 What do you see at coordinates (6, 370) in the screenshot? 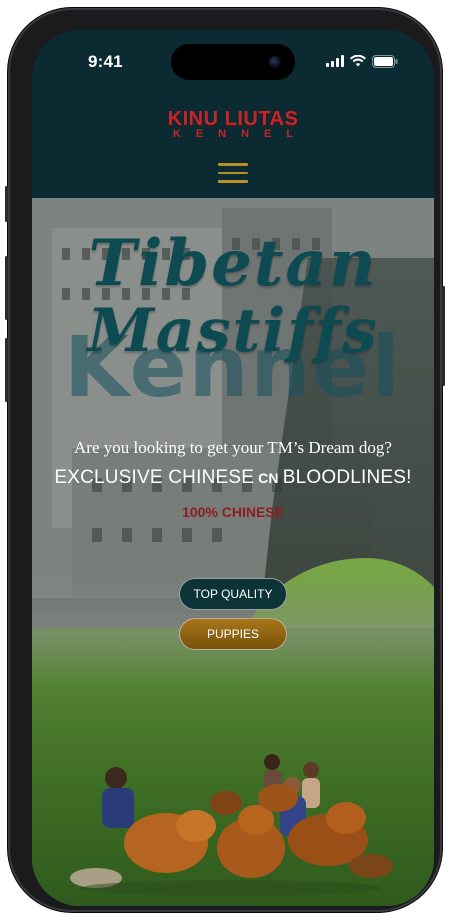
I see `volume-down-button` at bounding box center [6, 370].